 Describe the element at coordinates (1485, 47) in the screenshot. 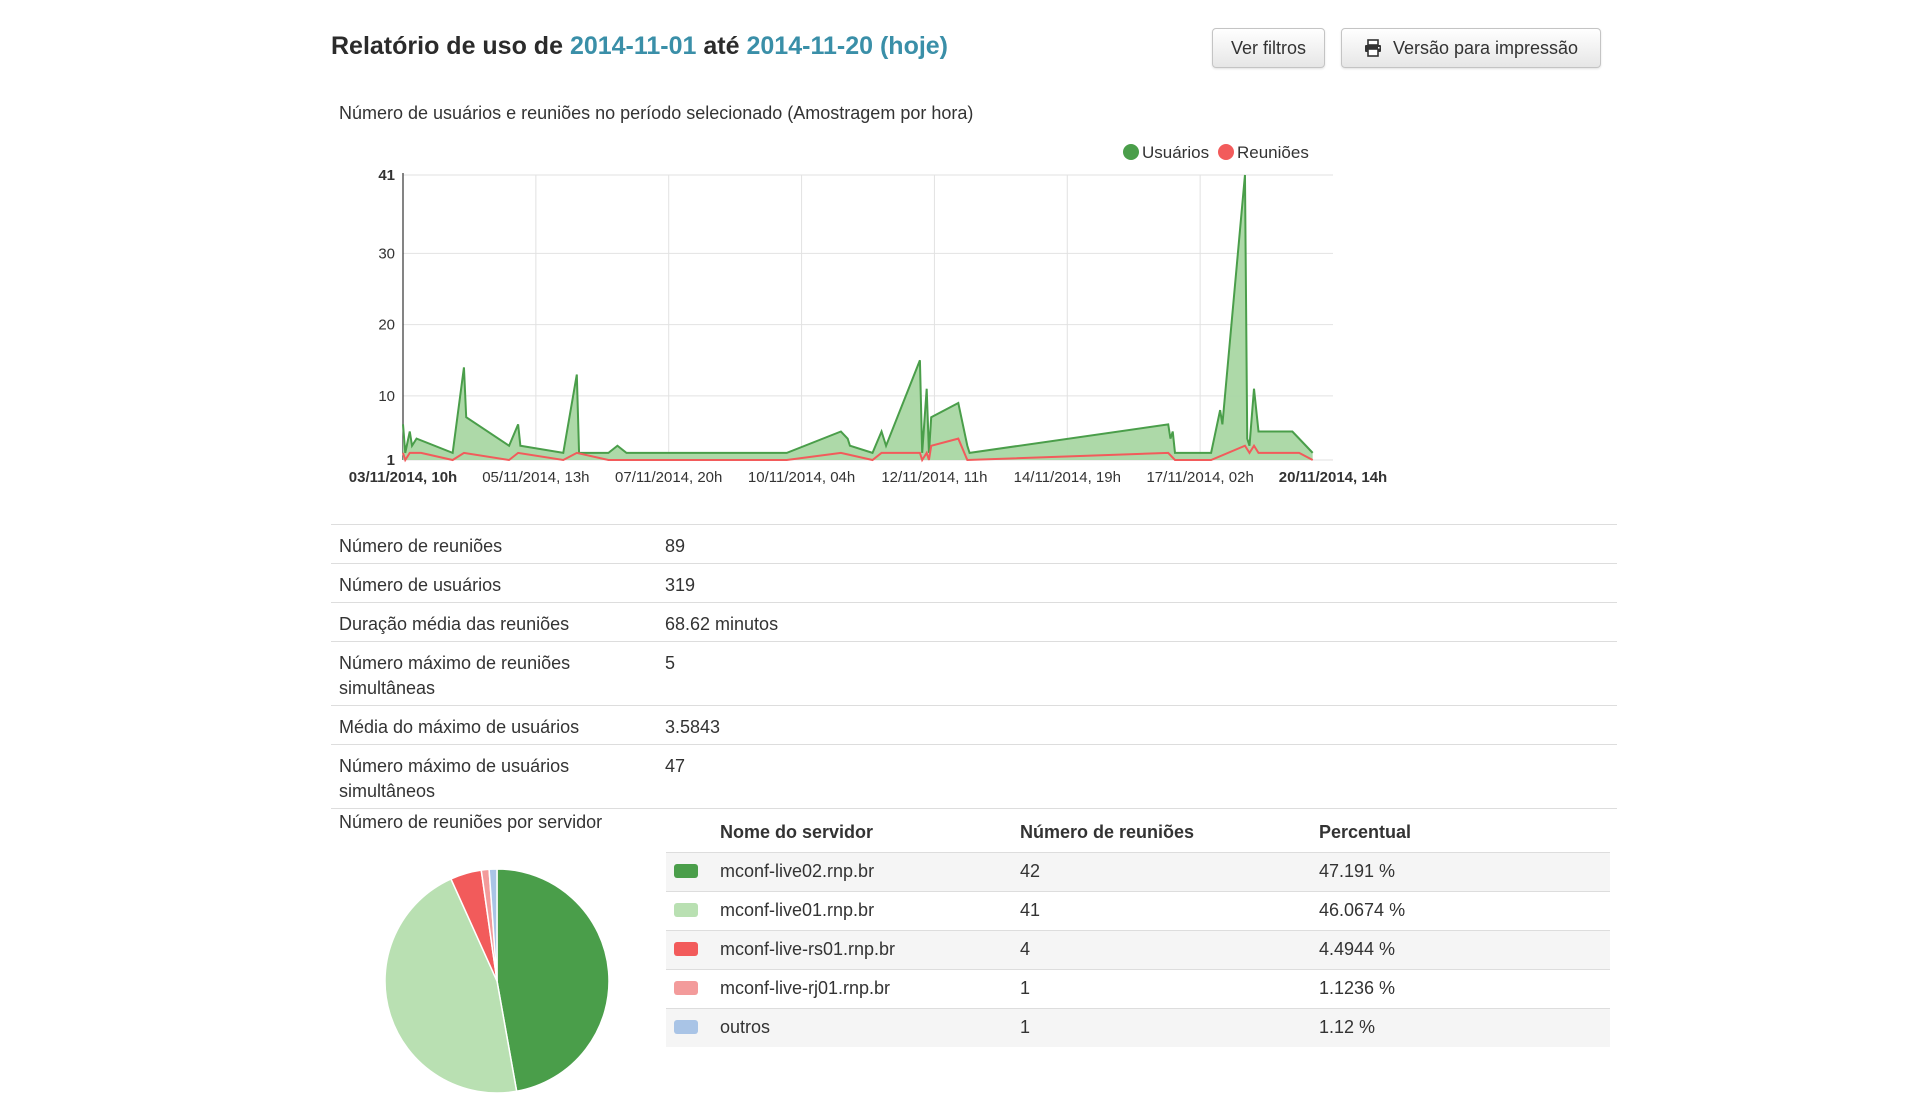

I see `print-version-label: Versão para impressão` at that location.